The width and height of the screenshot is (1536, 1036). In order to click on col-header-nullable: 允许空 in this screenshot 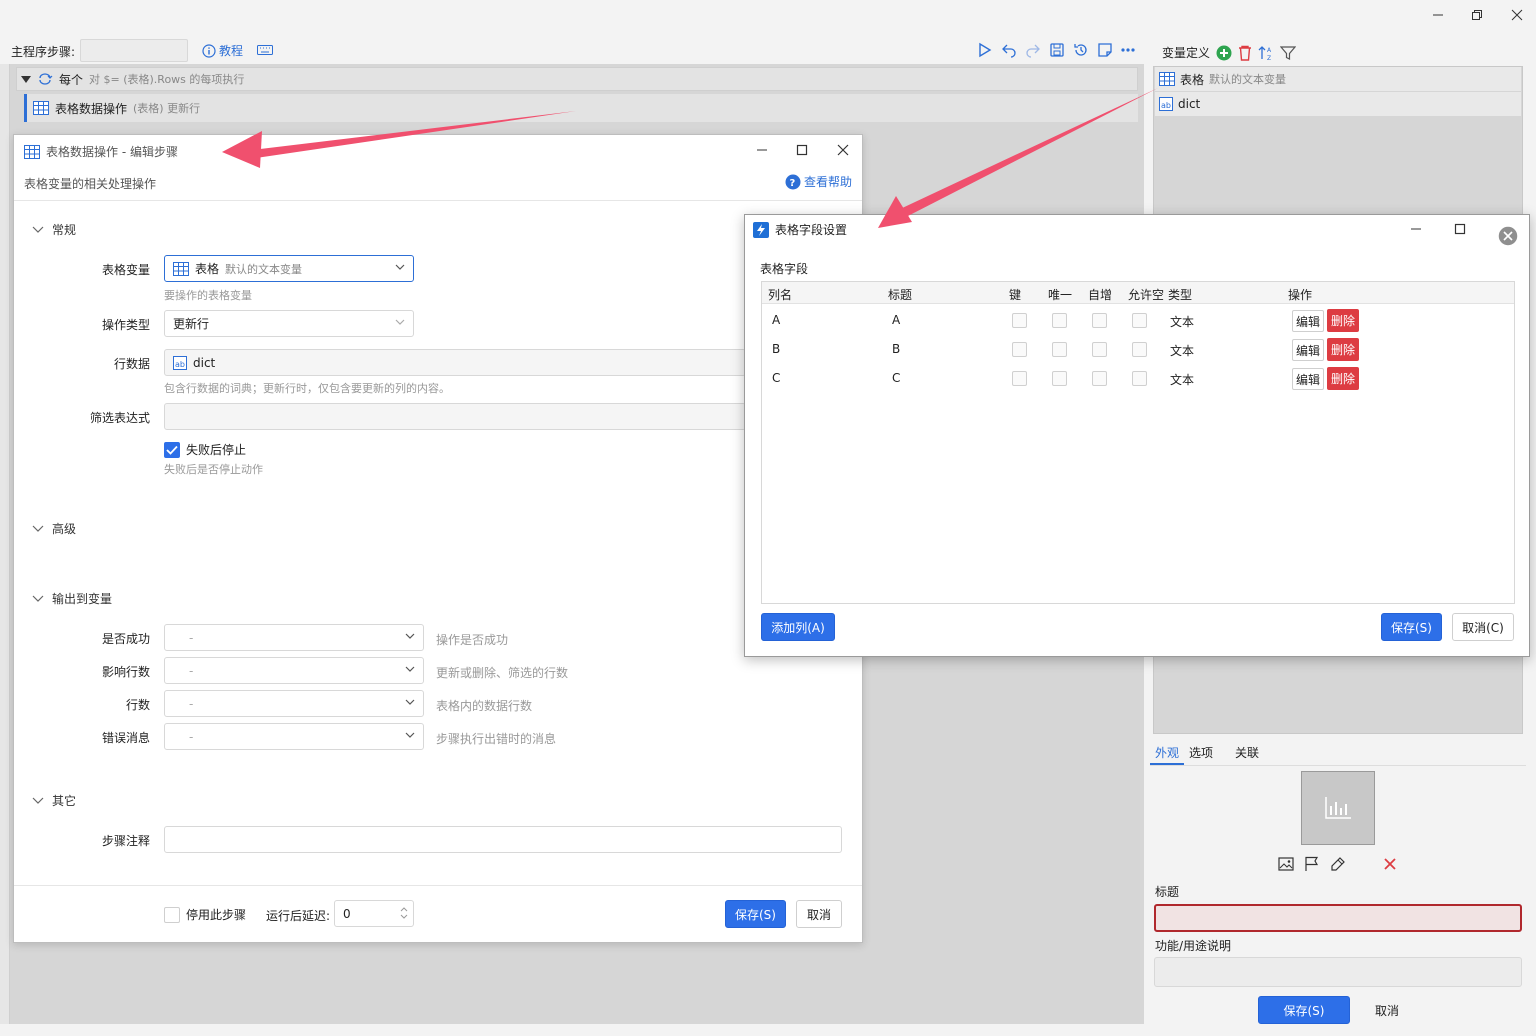, I will do `click(1146, 295)`.